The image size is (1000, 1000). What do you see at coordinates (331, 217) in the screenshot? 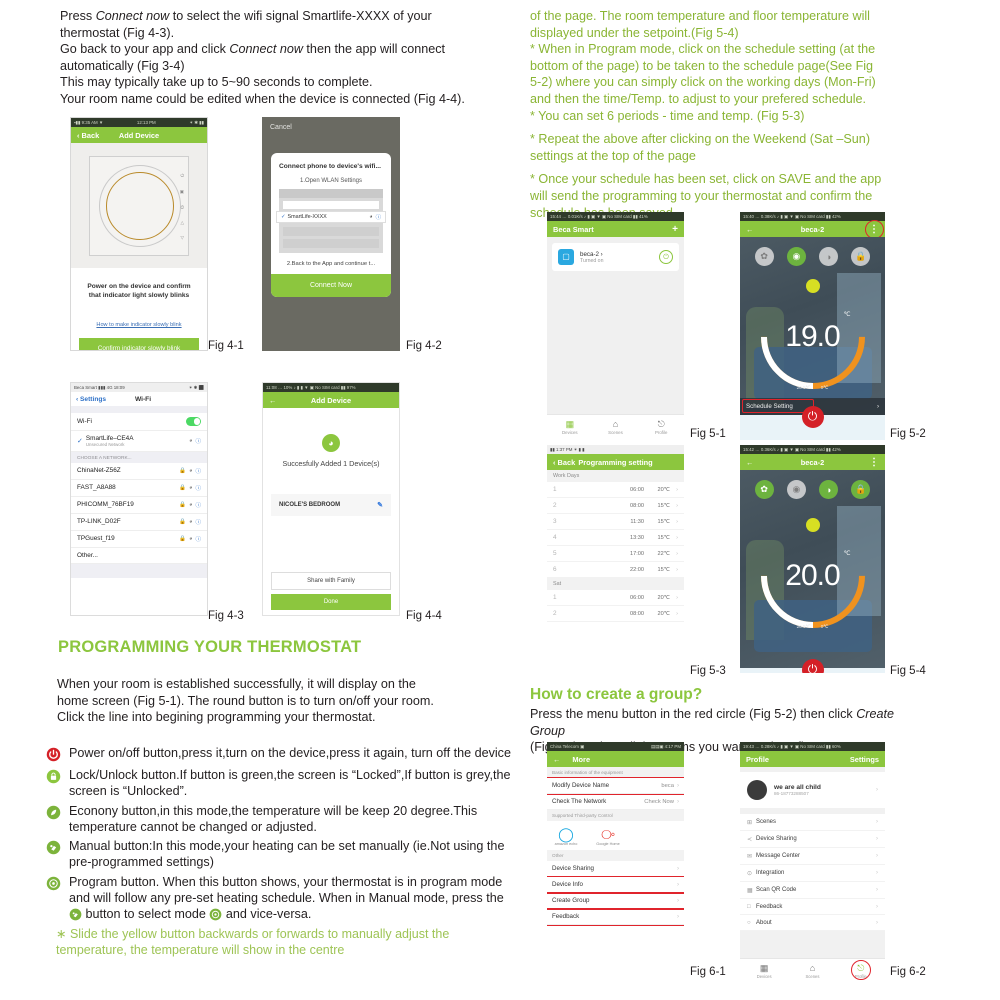
I see `ssid-row: ✓ SmartLife-XXXX ◕ ⓘ` at bounding box center [331, 217].